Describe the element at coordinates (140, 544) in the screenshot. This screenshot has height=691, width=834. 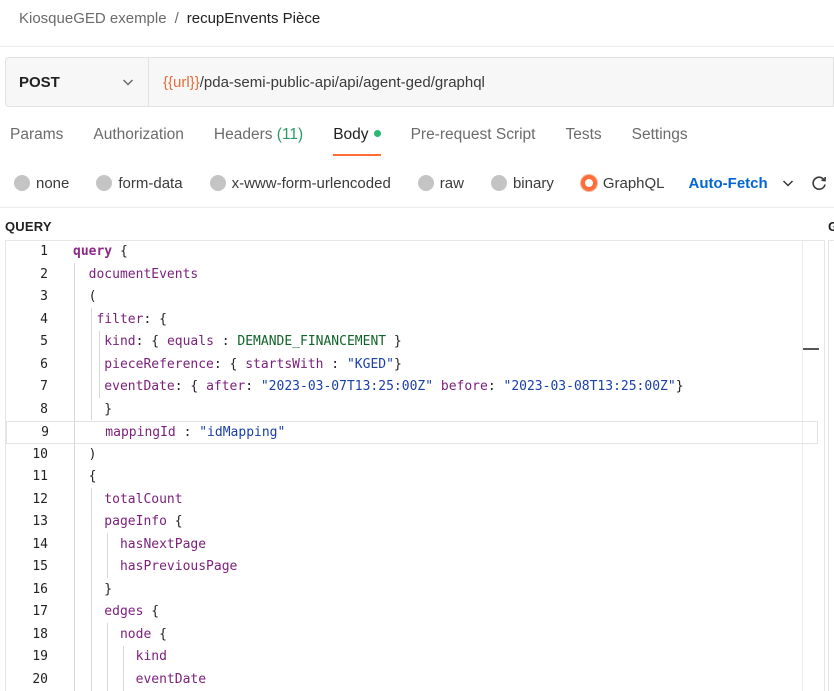
I see `code-token: hasNextPage` at that location.